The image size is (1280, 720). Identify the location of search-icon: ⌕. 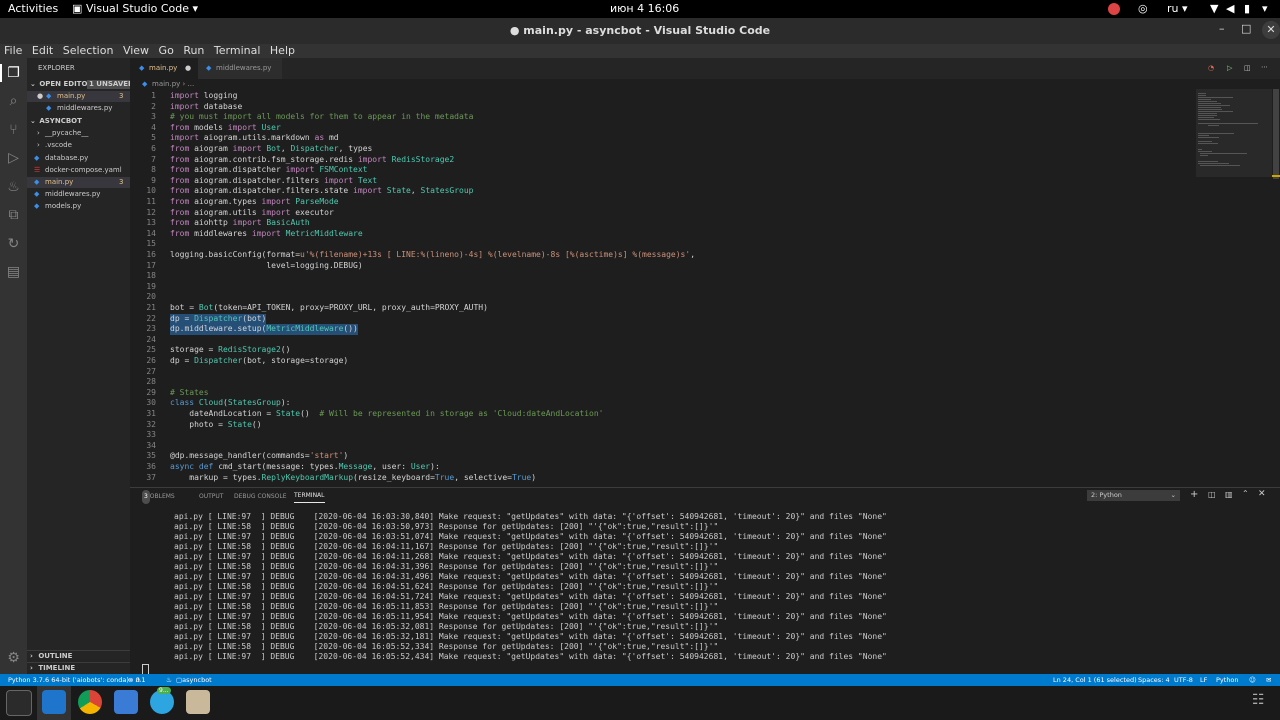
(13, 101).